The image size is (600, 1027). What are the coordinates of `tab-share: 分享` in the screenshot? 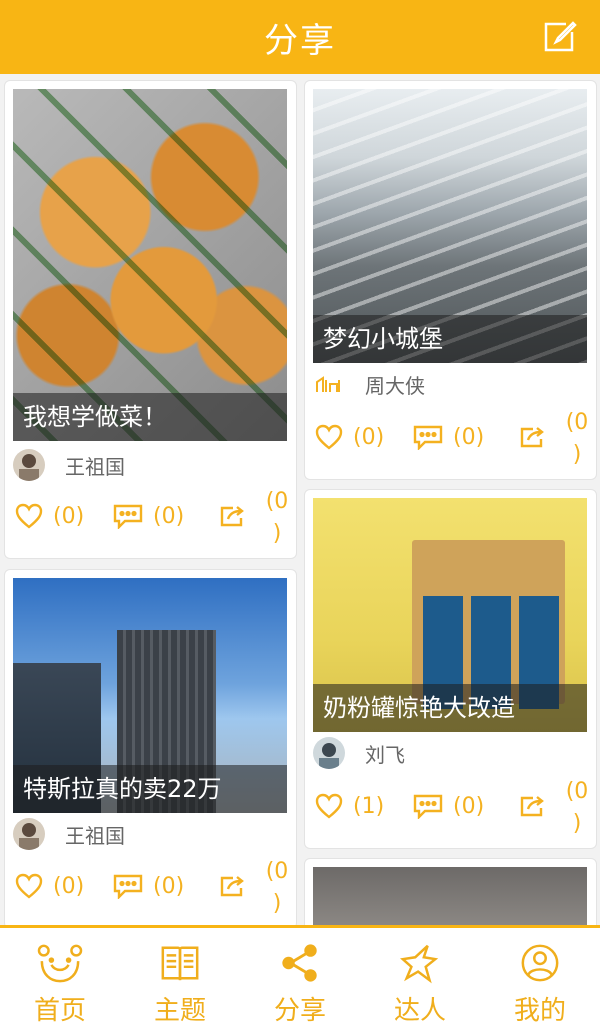 It's located at (300, 977).